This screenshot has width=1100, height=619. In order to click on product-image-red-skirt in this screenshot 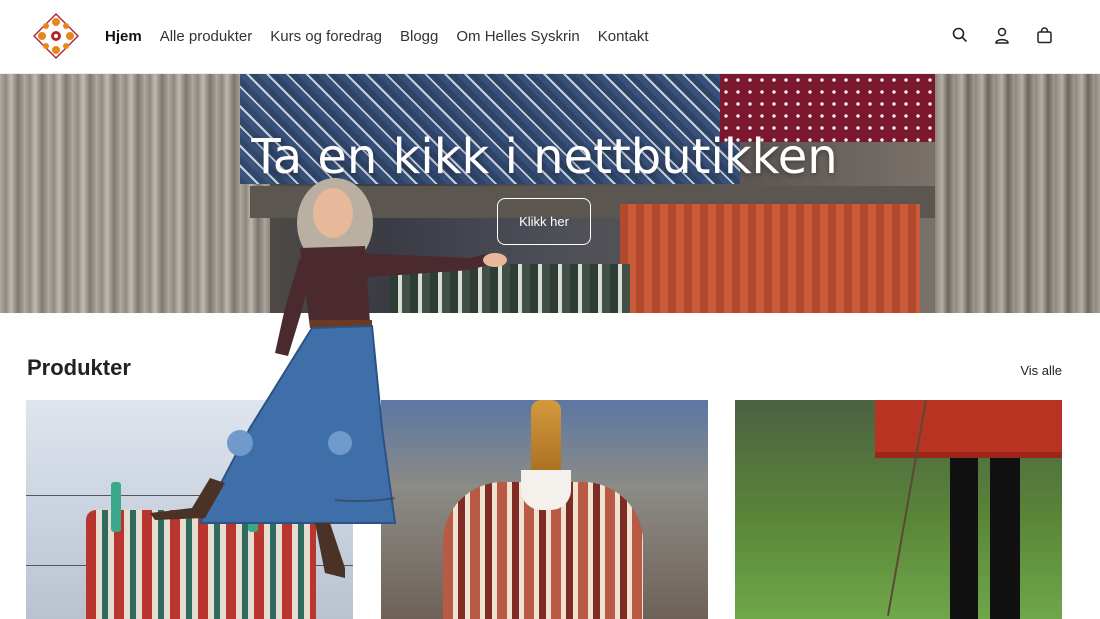, I will do `click(968, 429)`.